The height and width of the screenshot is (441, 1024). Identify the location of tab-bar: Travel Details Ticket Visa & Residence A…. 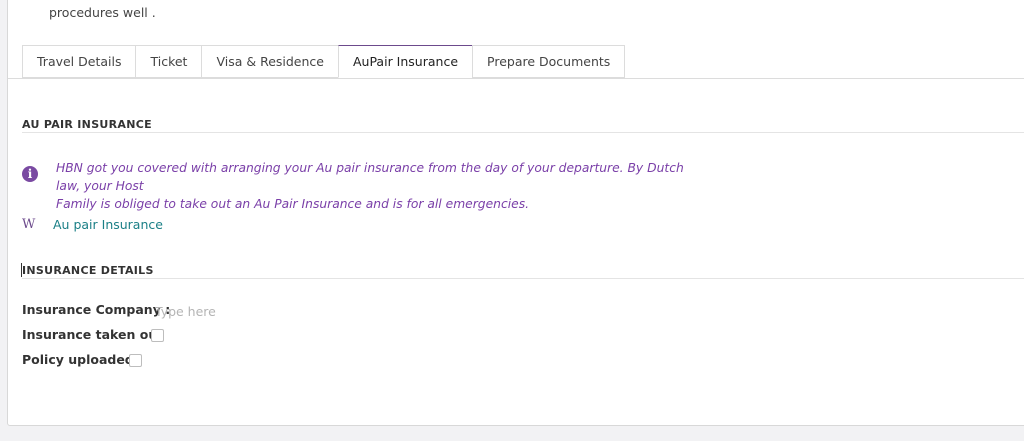
(324, 61).